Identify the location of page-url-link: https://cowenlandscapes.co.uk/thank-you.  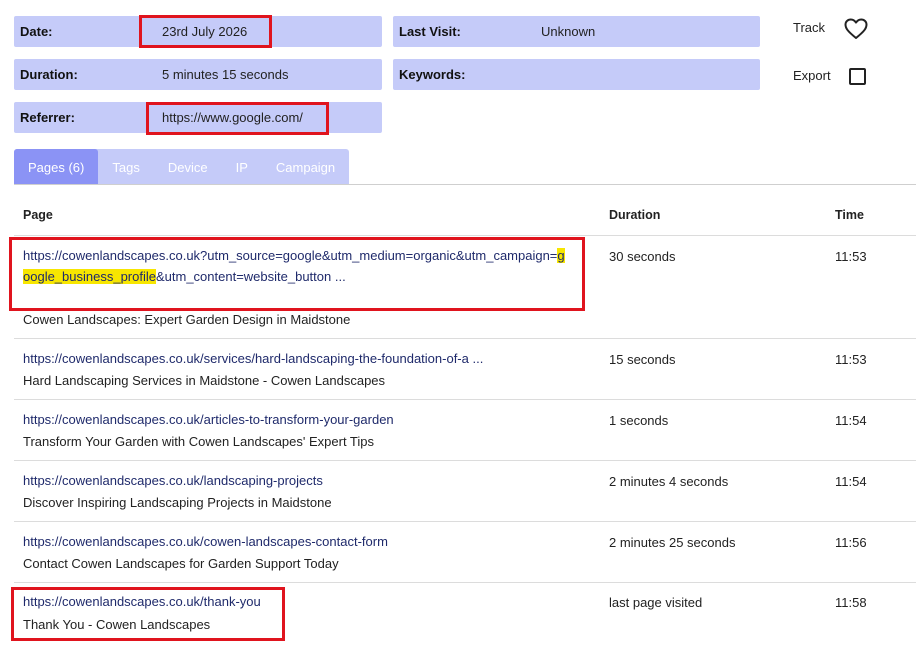
(295, 601).